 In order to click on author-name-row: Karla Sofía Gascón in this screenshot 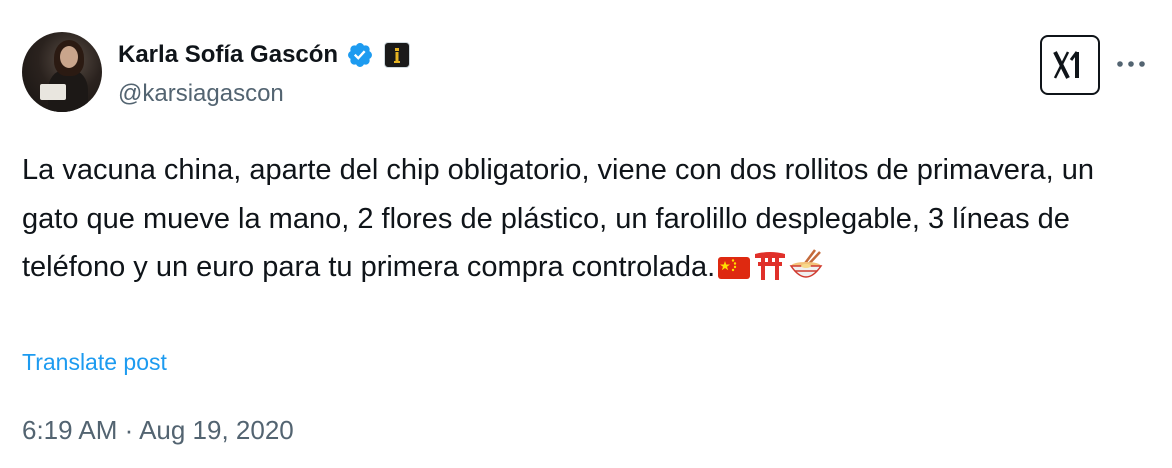, I will do `click(264, 55)`.